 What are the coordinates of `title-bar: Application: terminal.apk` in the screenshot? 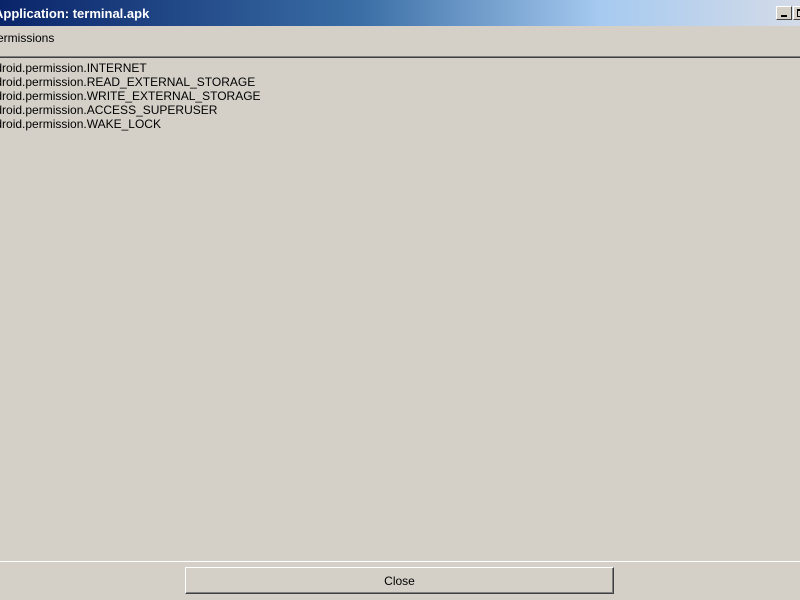 It's located at (400, 13).